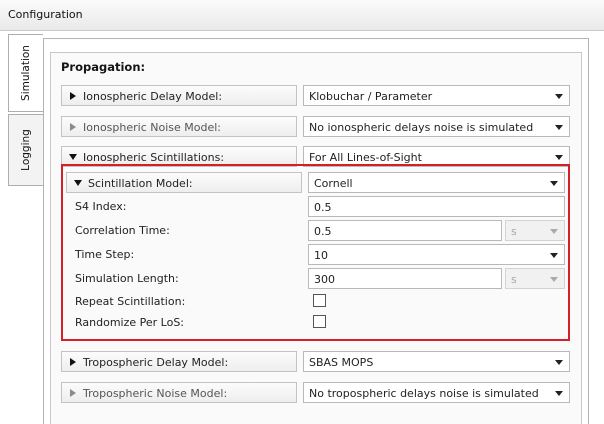 Image resolution: width=604 pixels, height=424 pixels. I want to click on repeat-scintillation-checkbox, so click(319, 300).